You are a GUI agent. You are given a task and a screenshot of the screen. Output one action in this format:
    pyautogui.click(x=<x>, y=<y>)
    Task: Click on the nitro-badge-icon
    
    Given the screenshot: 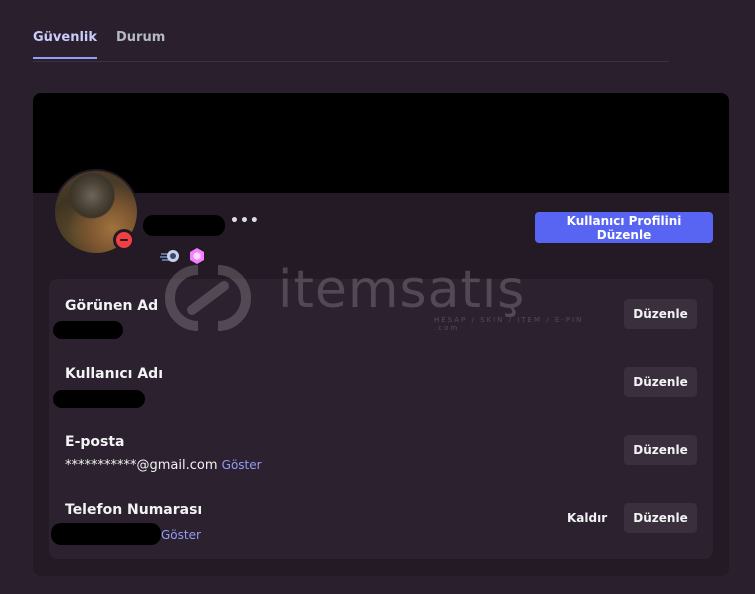 What is the action you would take?
    pyautogui.click(x=170, y=256)
    